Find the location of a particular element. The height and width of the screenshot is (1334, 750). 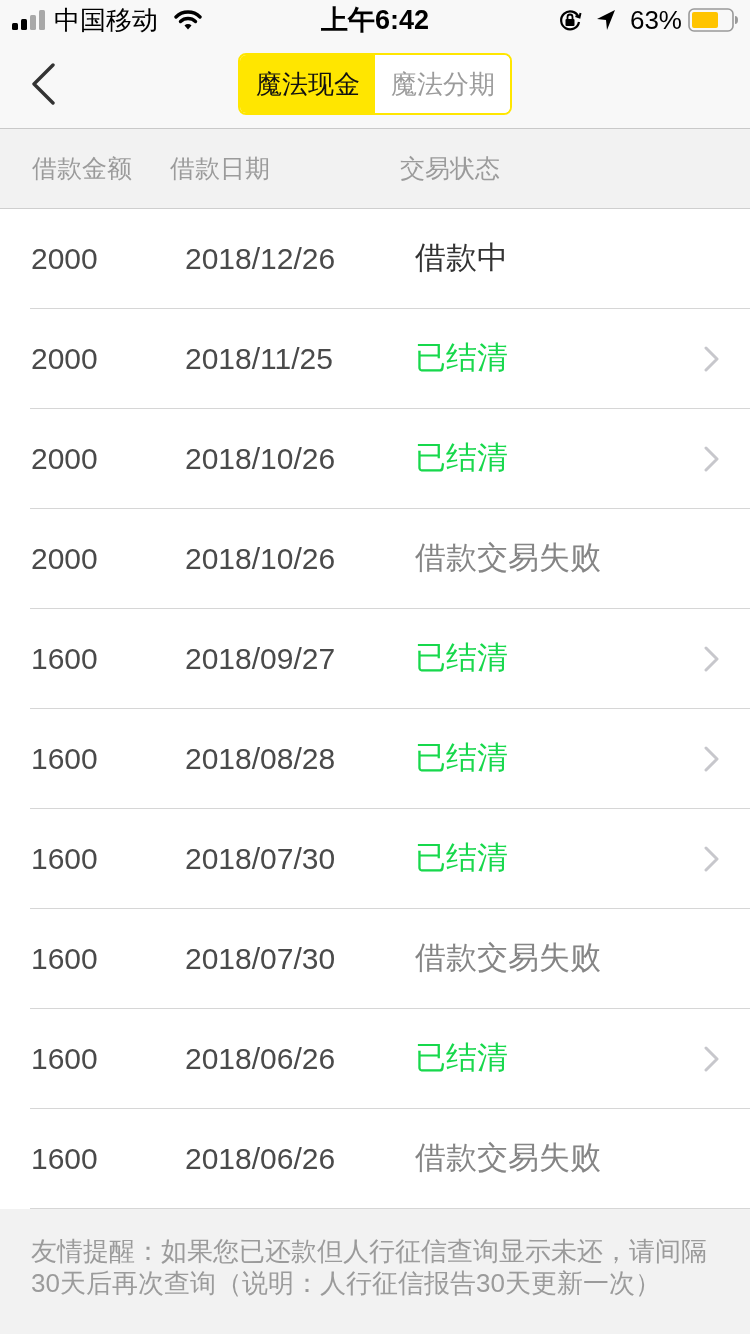

loan-date: 2018/11/25 is located at coordinates (259, 359).